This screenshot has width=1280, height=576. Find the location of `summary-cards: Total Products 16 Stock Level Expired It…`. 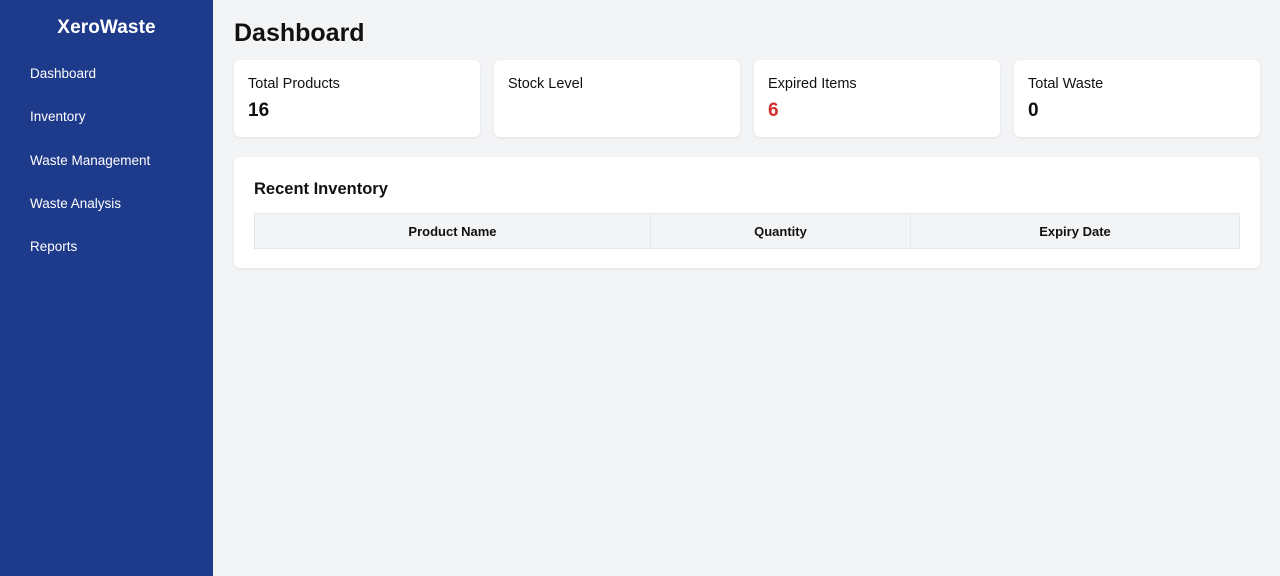

summary-cards: Total Products 16 Stock Level Expired It… is located at coordinates (747, 98).